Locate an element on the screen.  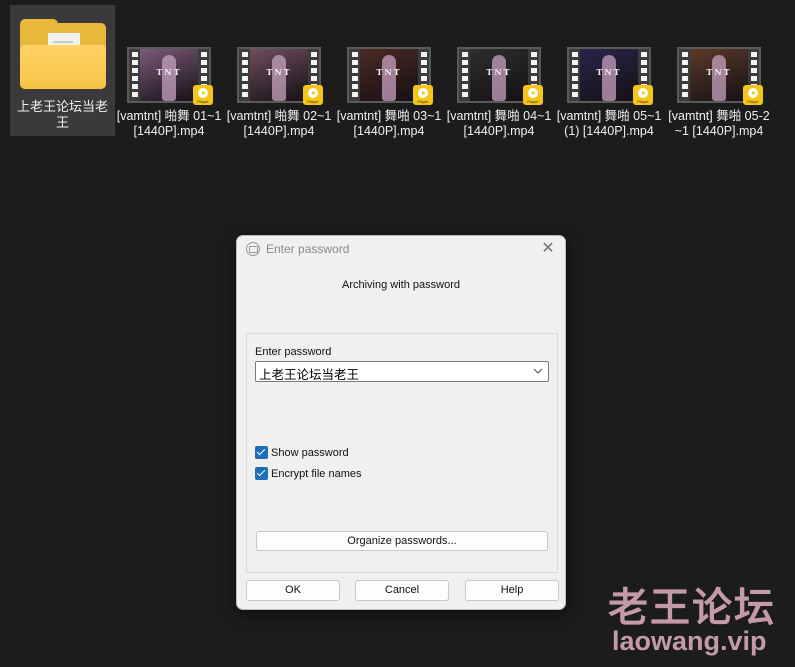
encrypt-names-label: Encrypt file names is located at coordinates (316, 474).